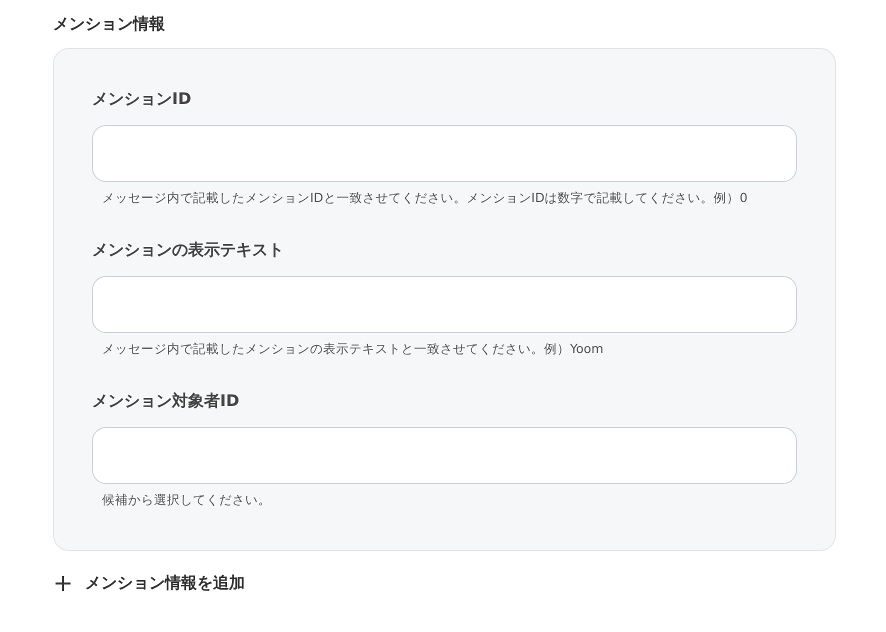 The width and height of the screenshot is (886, 632). Describe the element at coordinates (353, 349) in the screenshot. I see `field-hint: メッセージ内で記載したメンションの表示テキストと一致させてください。例）Yoom` at that location.